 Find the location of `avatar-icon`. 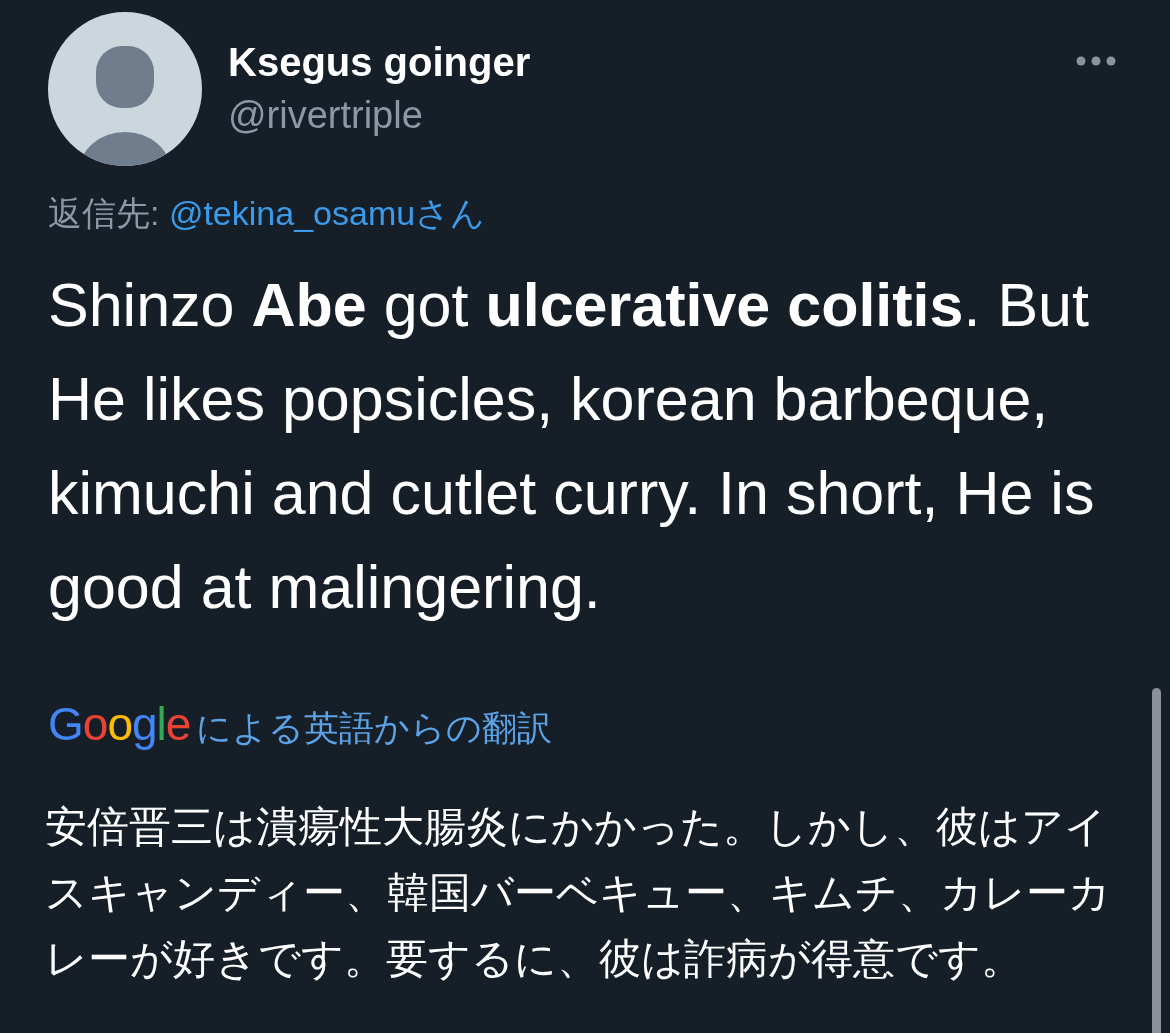

avatar-icon is located at coordinates (125, 89).